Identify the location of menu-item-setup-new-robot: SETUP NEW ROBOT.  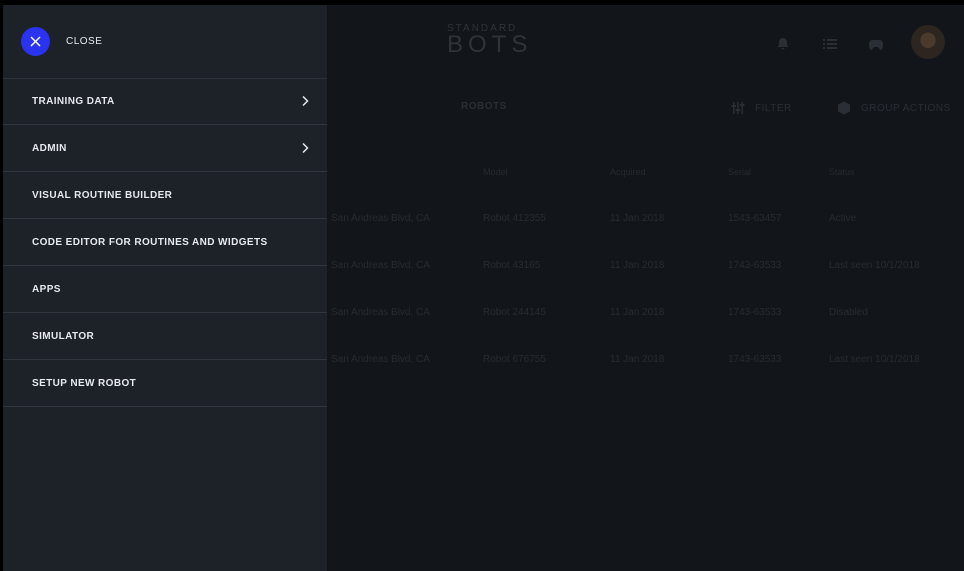
(165, 383).